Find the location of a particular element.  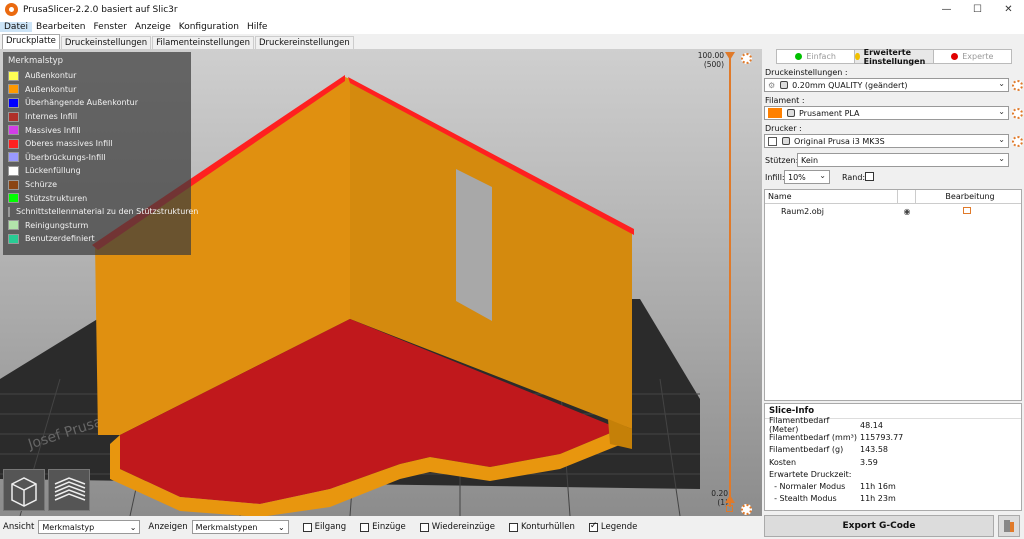

view-label: Ansicht is located at coordinates (19, 527).